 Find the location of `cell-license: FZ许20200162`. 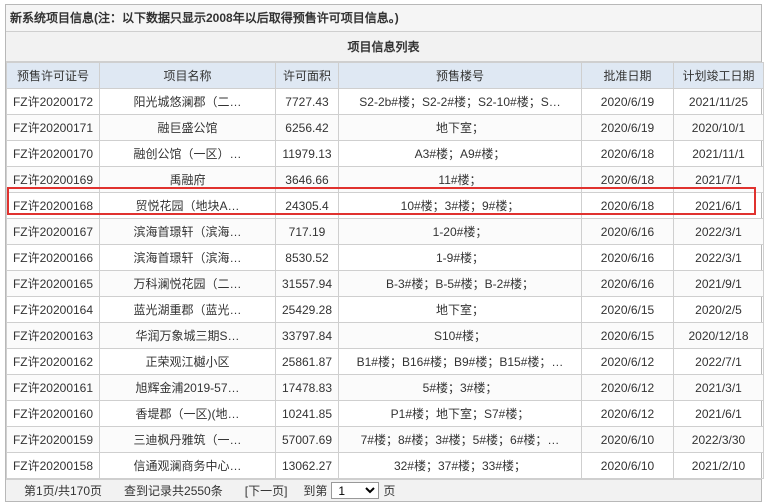

cell-license: FZ许20200162 is located at coordinates (53, 361).